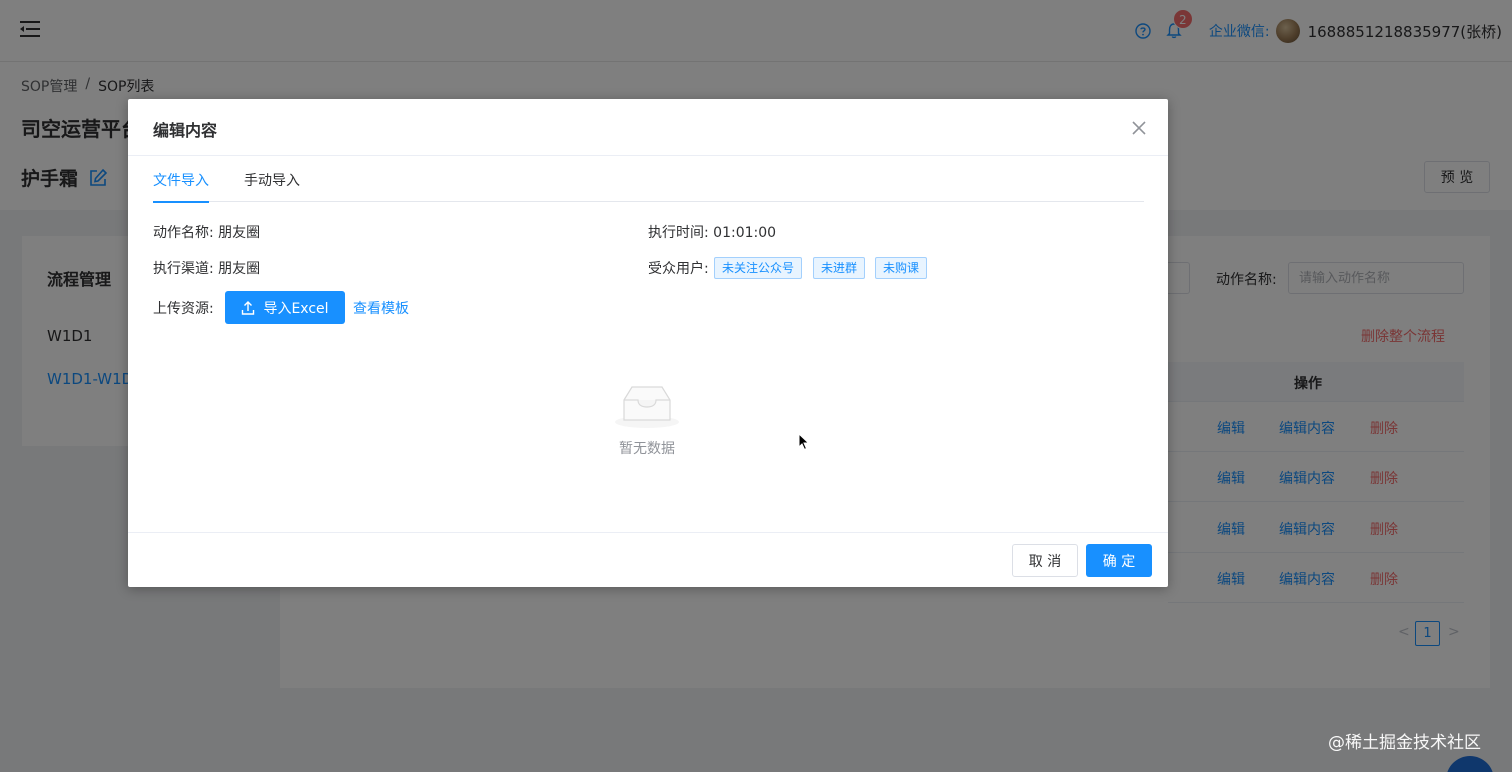  What do you see at coordinates (248, 307) in the screenshot?
I see `upload-icon` at bounding box center [248, 307].